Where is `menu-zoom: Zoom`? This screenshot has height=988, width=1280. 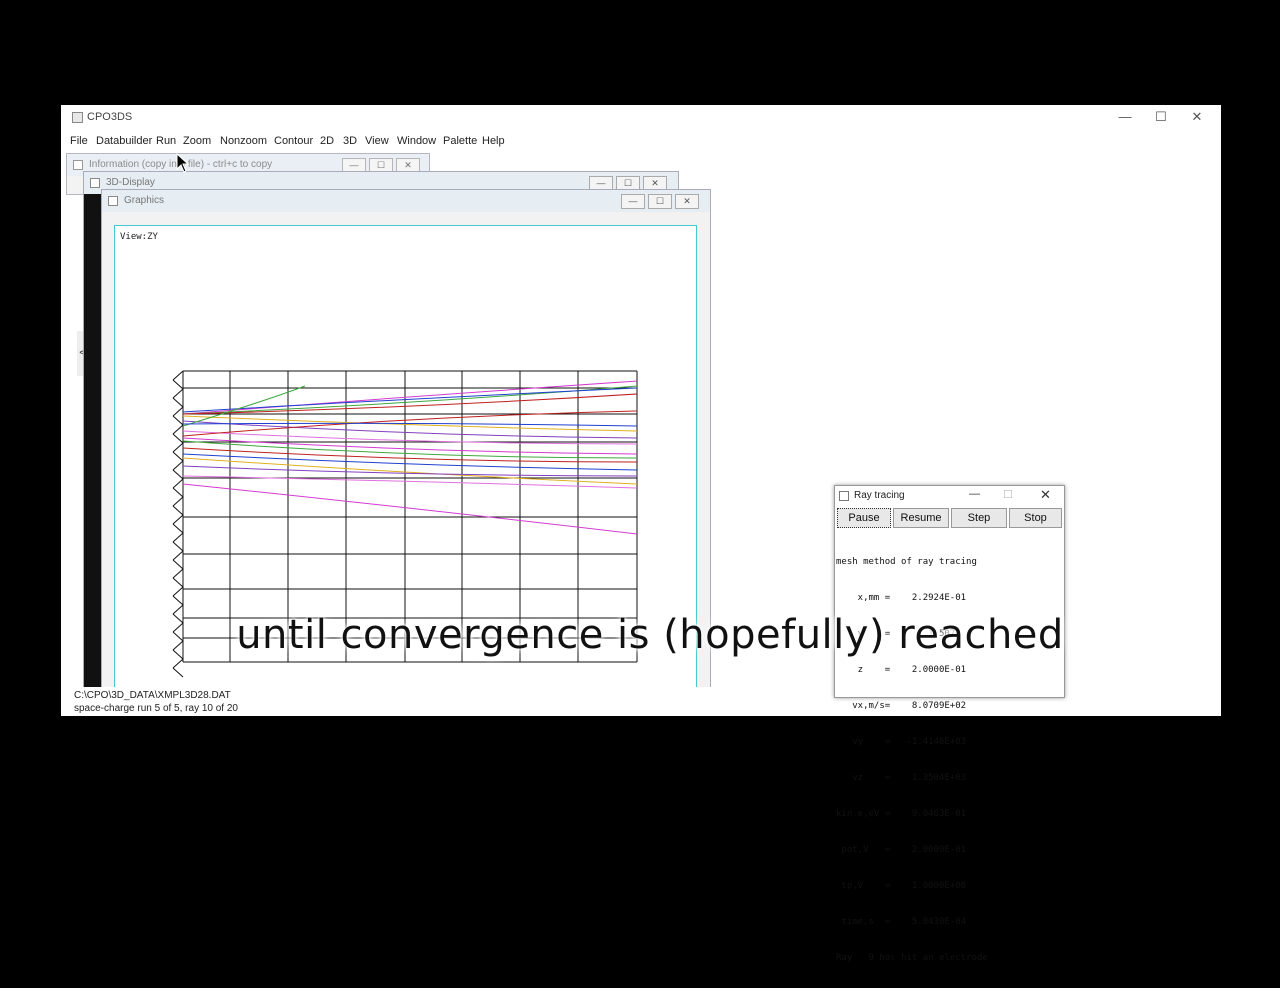
menu-zoom: Zoom is located at coordinates (197, 141).